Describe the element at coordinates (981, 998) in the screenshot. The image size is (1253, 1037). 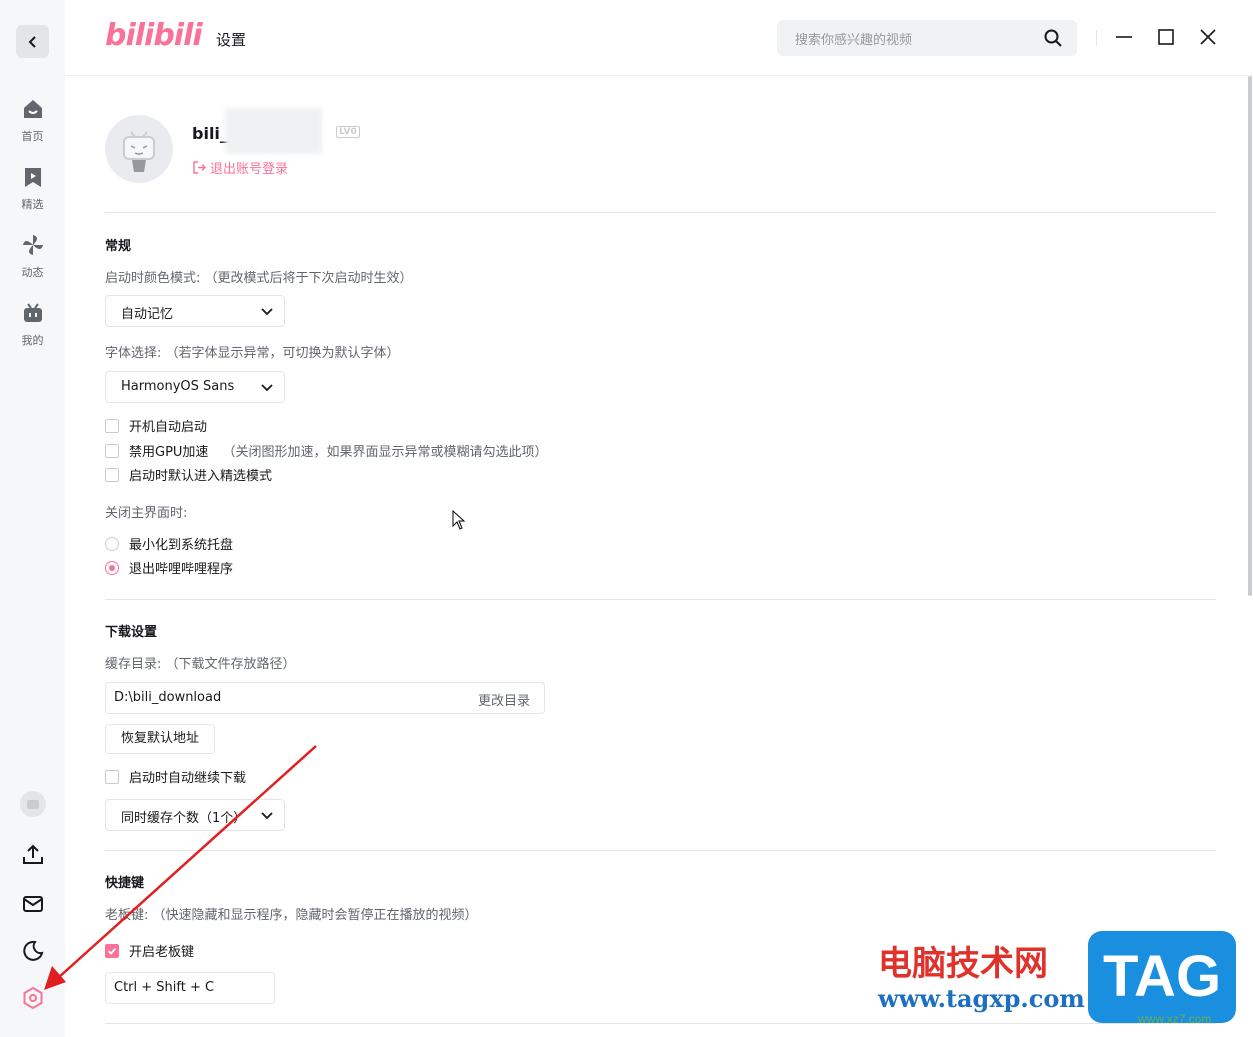
I see `watermark-url: www.tagxp.com` at that location.